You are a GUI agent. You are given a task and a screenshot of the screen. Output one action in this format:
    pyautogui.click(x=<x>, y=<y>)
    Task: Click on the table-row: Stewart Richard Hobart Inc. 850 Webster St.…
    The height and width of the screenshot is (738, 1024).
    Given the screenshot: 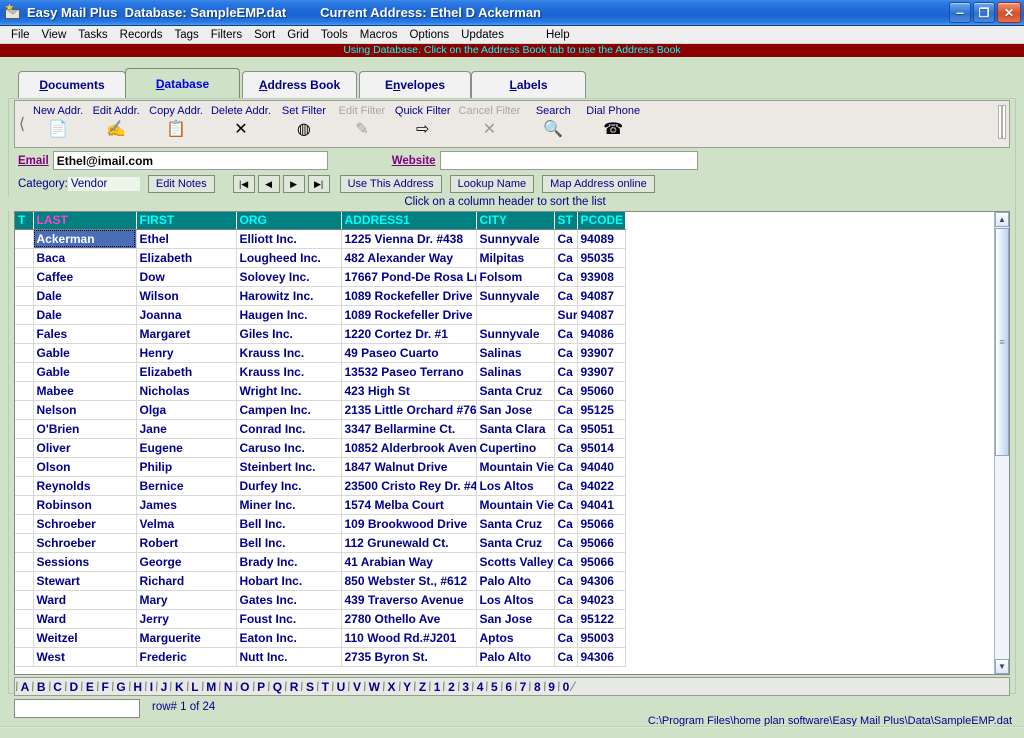 What is the action you would take?
    pyautogui.click(x=320, y=581)
    